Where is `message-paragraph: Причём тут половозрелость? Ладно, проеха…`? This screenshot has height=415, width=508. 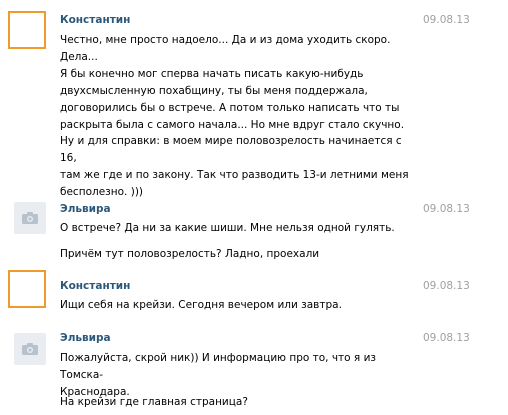
message-paragraph: Причём тут половозрелость? Ладно, проеха… is located at coordinates (190, 254).